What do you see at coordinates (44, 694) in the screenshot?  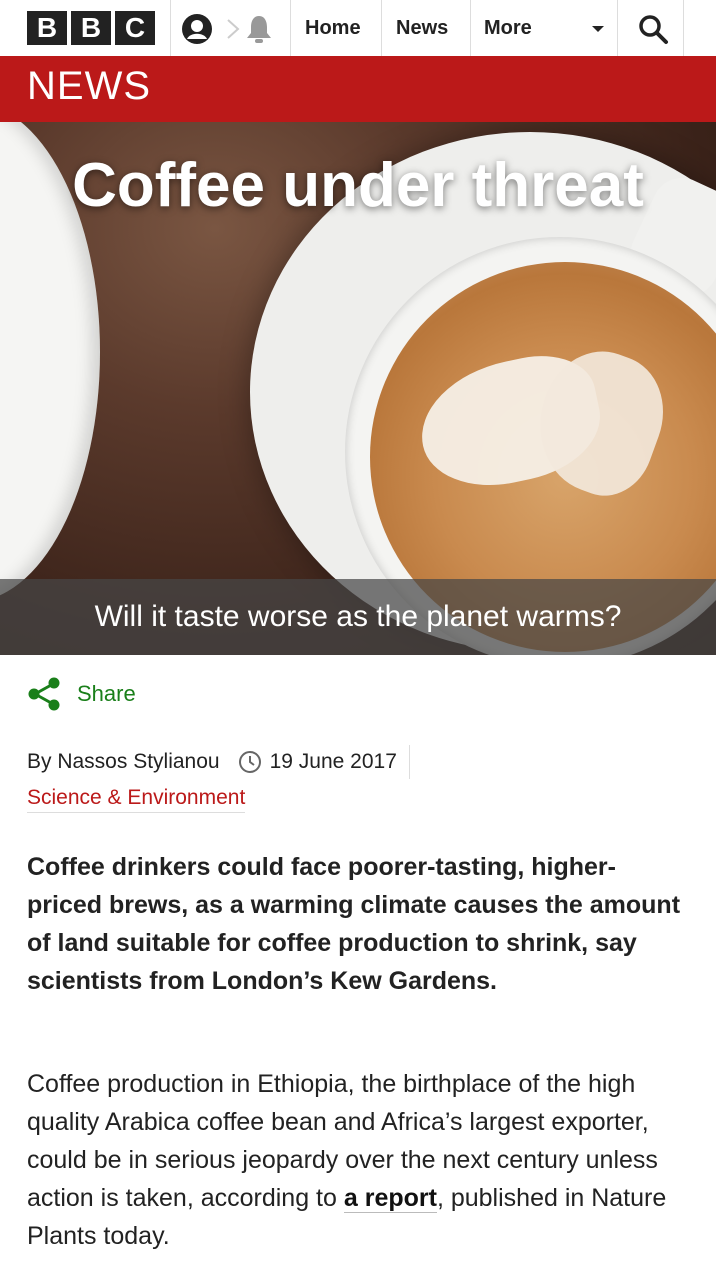 I see `share-icon` at bounding box center [44, 694].